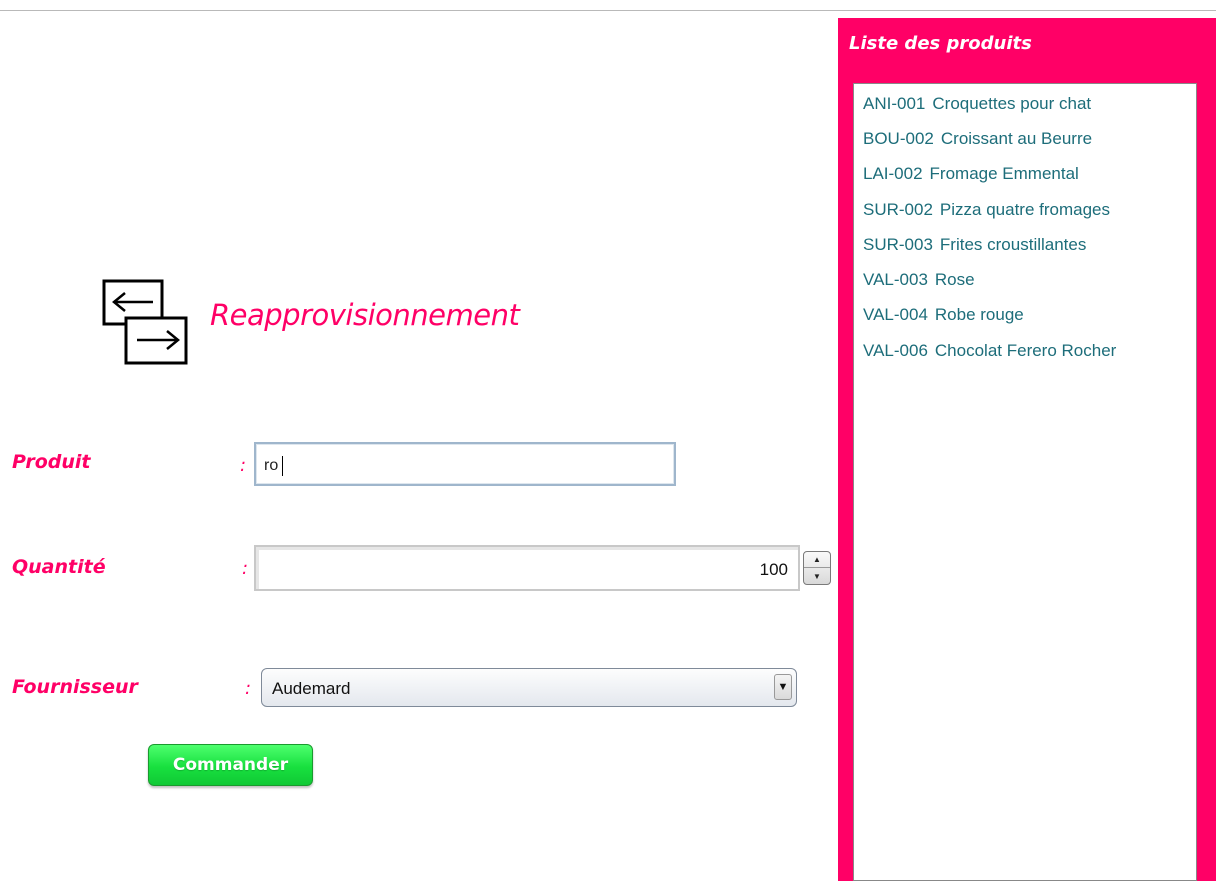 This screenshot has width=1216, height=881. I want to click on list-item: BOU-002 Croissant au Beurre, so click(977, 139).